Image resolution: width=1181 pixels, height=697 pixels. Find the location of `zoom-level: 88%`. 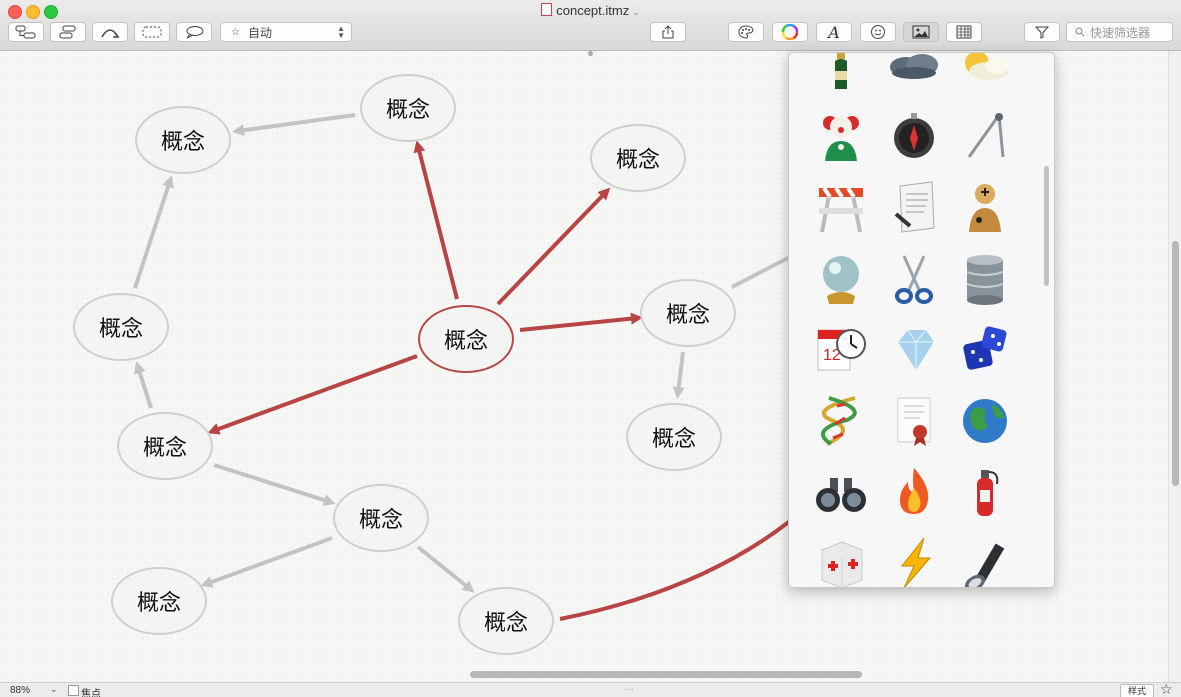

zoom-level: 88% is located at coordinates (20, 690).